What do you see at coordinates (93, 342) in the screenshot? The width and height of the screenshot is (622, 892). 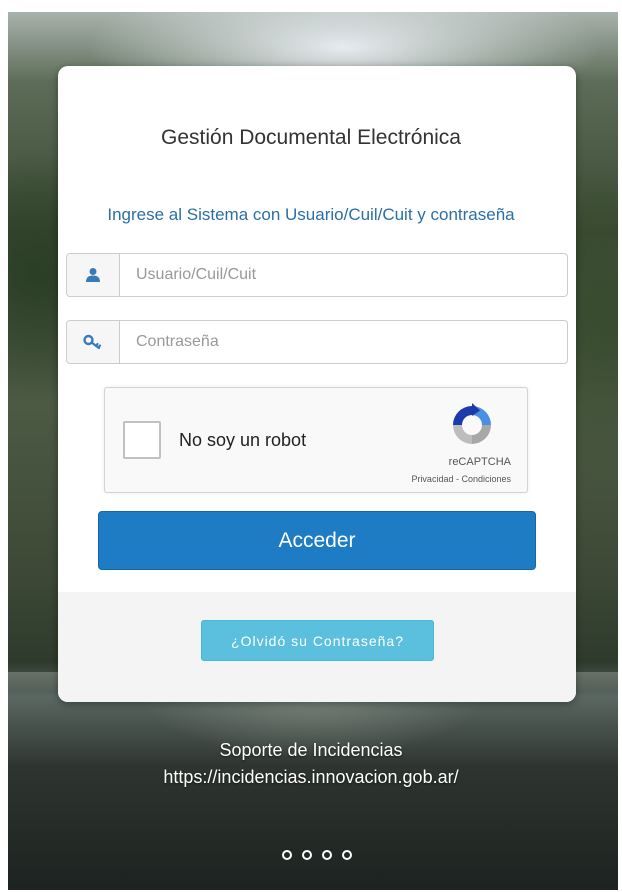 I see `key-icon` at bounding box center [93, 342].